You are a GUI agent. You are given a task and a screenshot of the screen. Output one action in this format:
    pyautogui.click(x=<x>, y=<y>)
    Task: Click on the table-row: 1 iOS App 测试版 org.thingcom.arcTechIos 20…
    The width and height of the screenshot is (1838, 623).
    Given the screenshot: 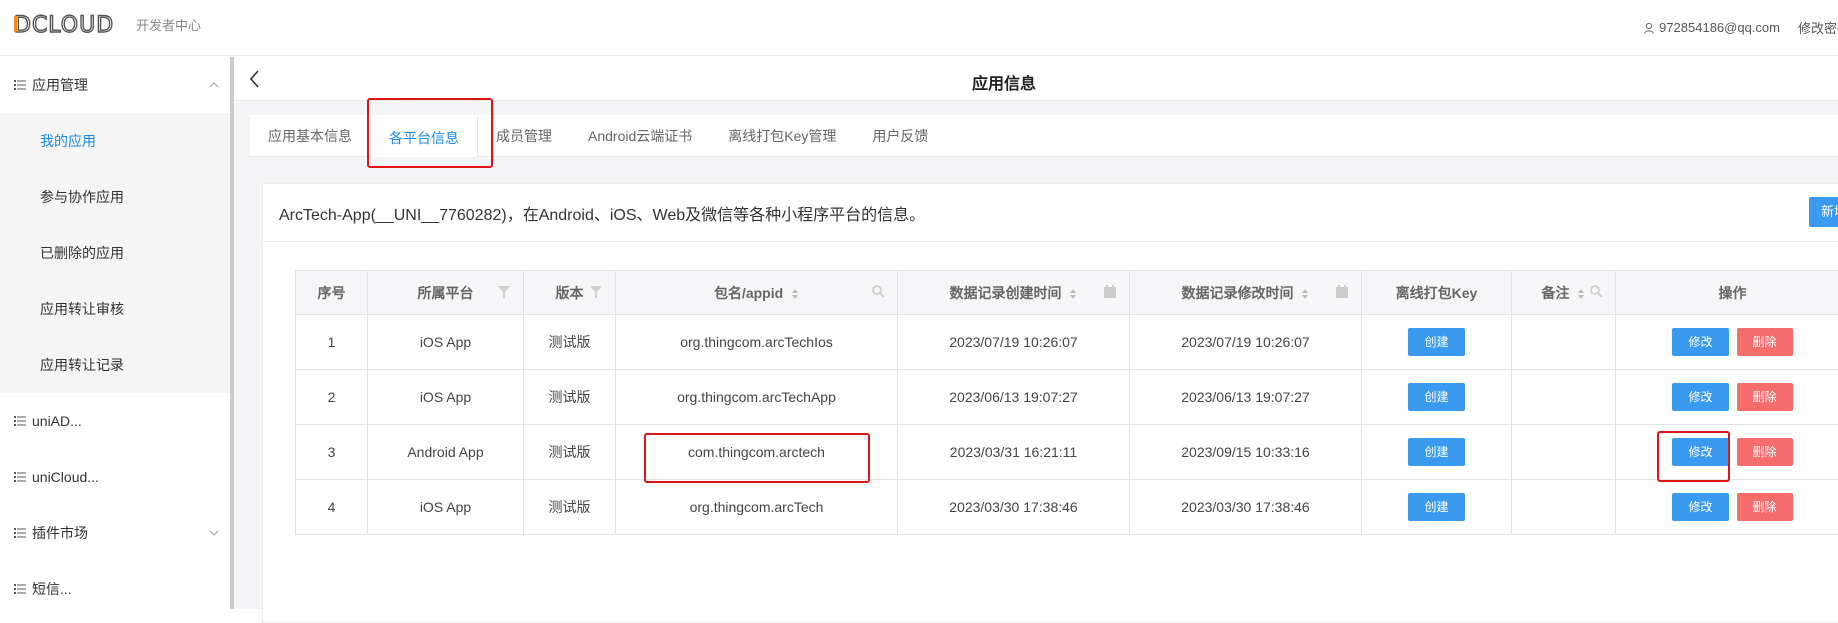 What is the action you would take?
    pyautogui.click(x=1067, y=342)
    